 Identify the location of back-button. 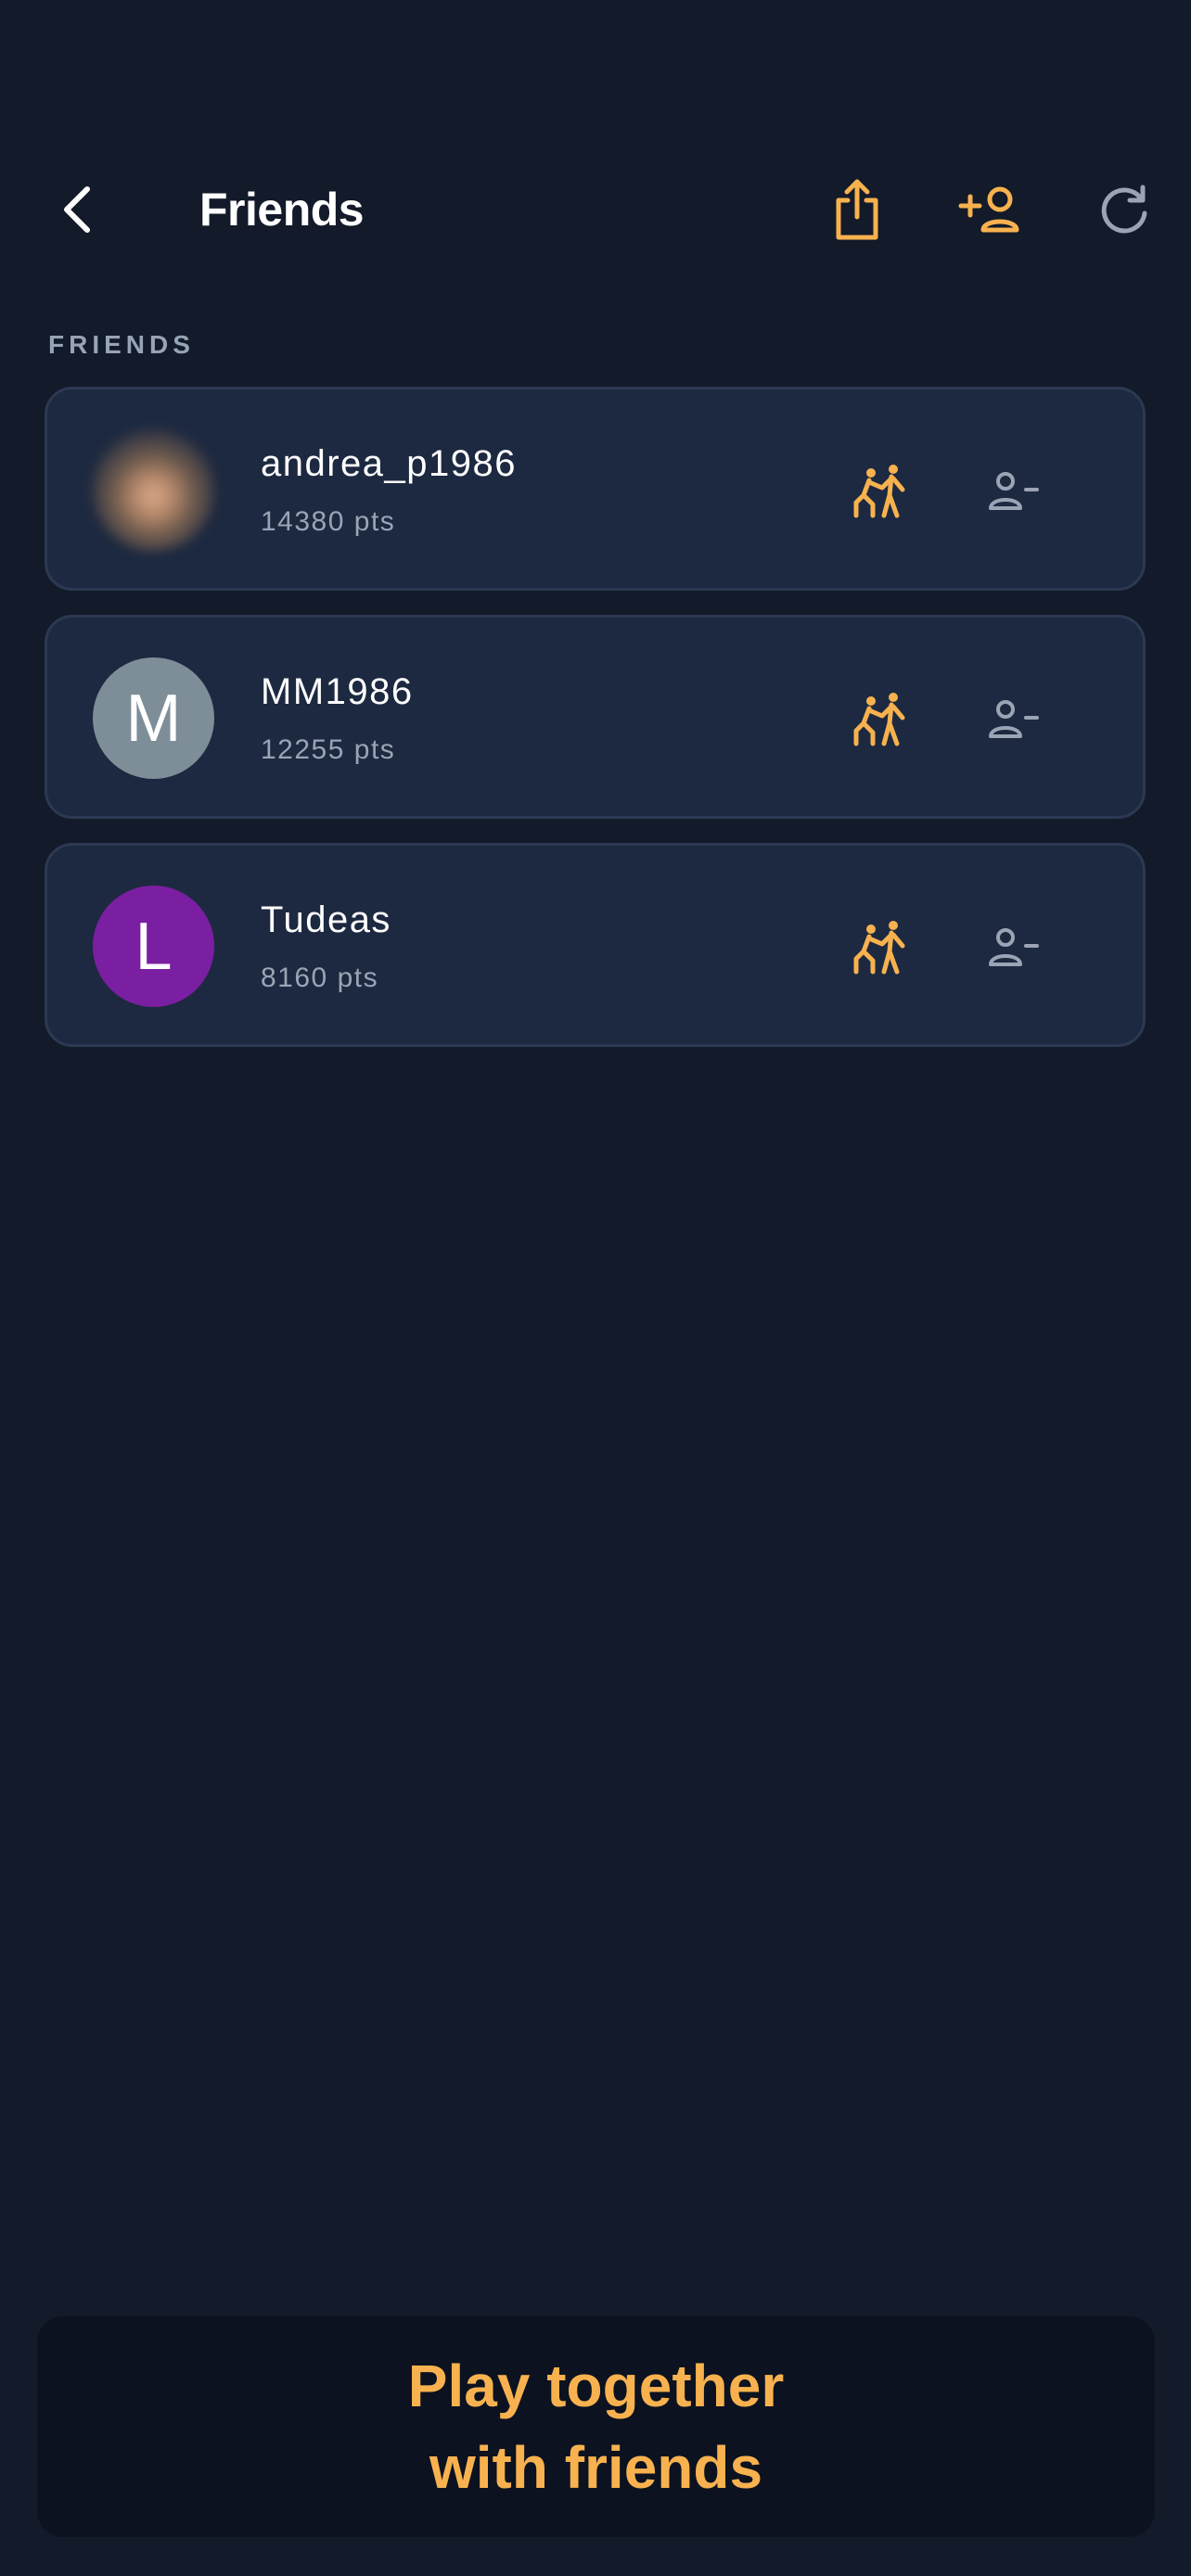
(78, 209).